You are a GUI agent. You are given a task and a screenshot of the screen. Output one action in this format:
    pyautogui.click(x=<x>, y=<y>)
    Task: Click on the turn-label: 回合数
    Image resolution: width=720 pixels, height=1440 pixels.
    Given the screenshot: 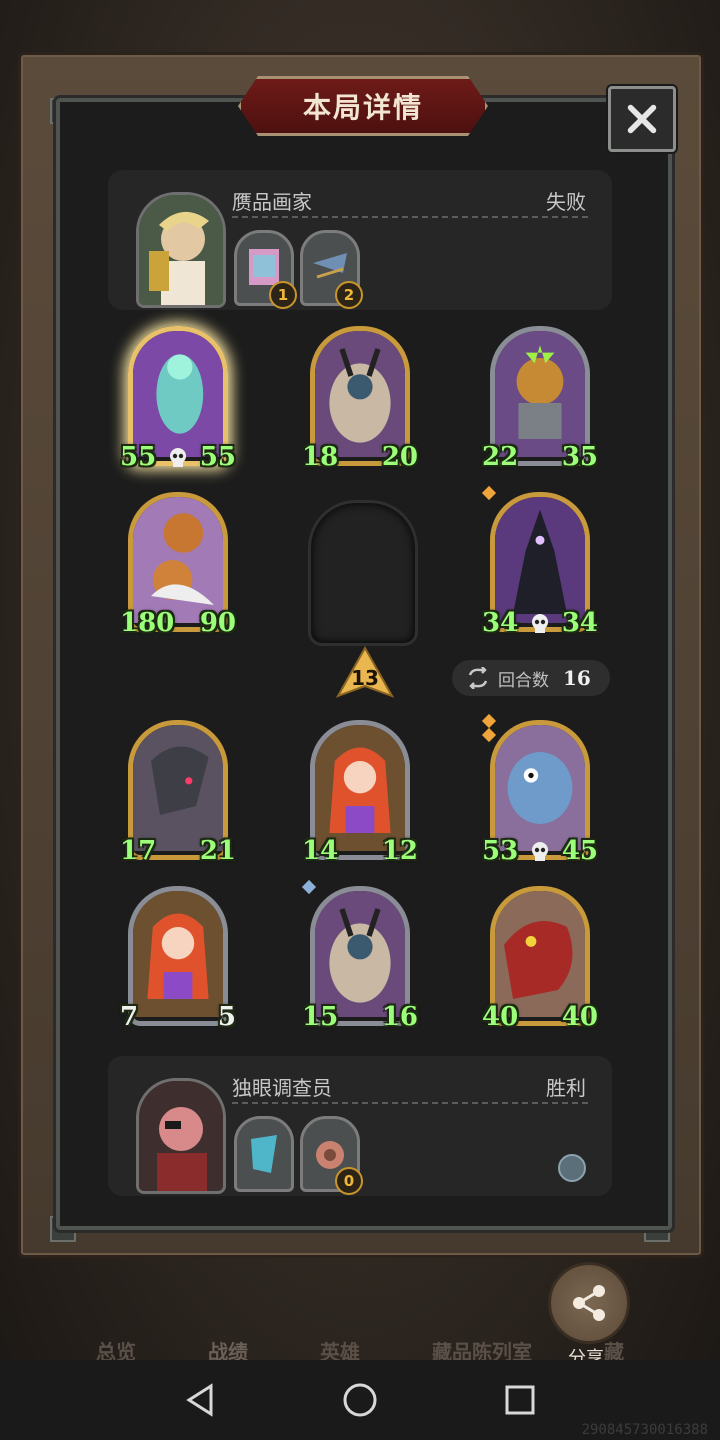 What is the action you would take?
    pyautogui.click(x=523, y=680)
    